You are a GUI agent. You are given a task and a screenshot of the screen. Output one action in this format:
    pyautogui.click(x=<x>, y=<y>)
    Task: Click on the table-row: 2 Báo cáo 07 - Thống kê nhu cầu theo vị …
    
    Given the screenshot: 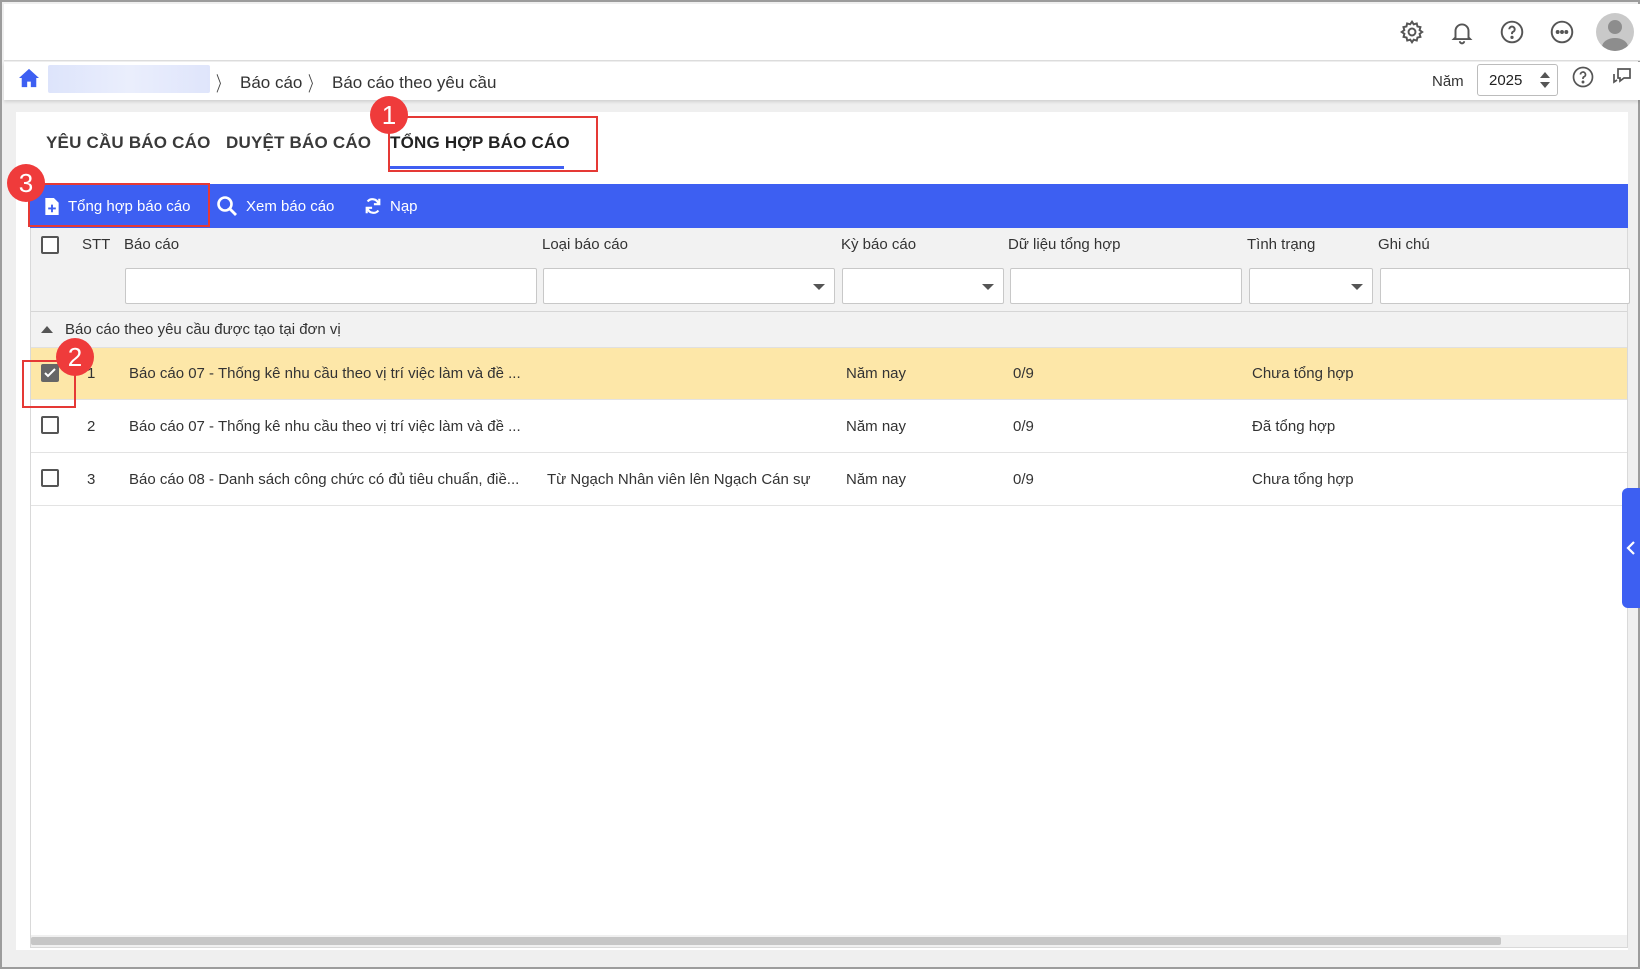 What is the action you would take?
    pyautogui.click(x=829, y=427)
    